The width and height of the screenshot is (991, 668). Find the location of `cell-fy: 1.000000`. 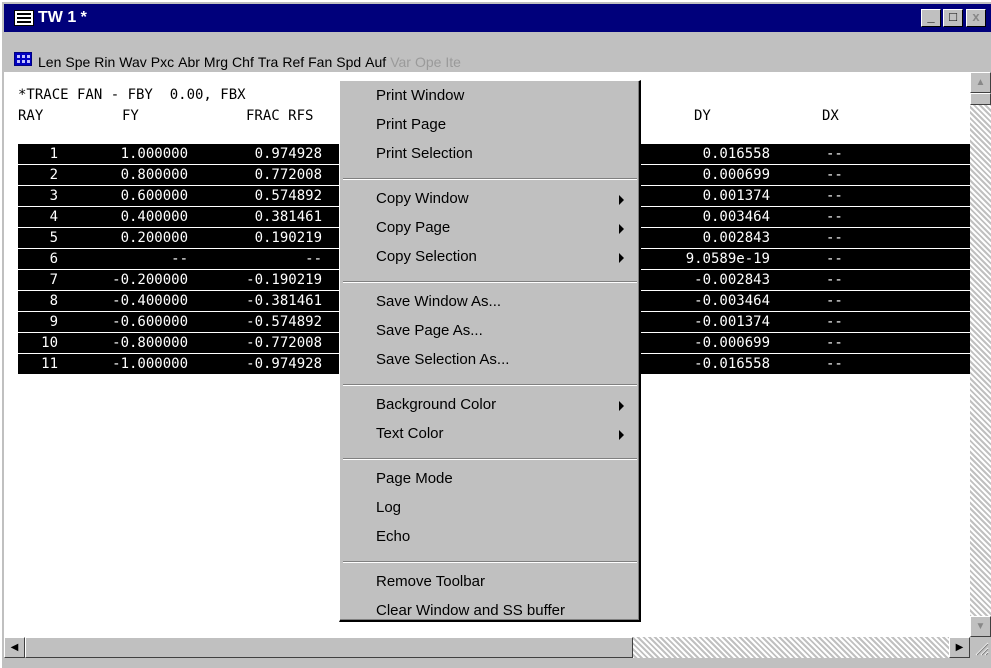

cell-fy: 1.000000 is located at coordinates (154, 154).